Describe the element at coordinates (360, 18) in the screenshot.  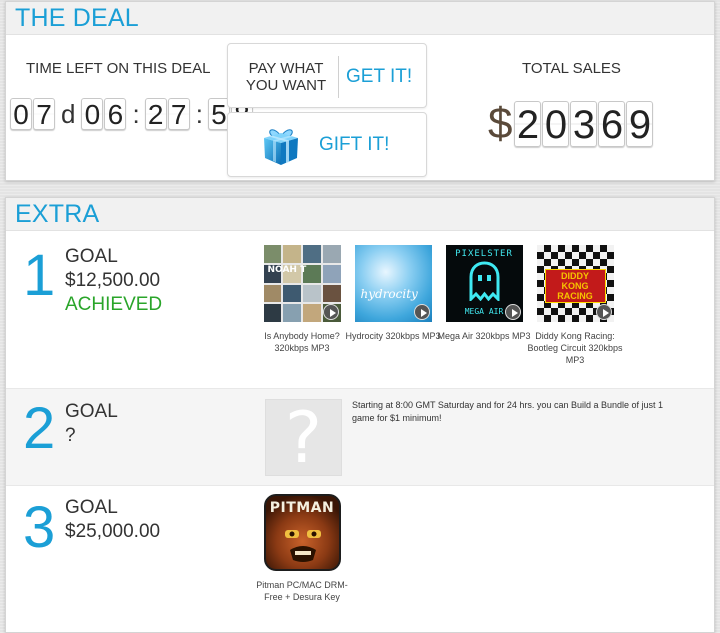
I see `deal-header: THE DEAL` at that location.